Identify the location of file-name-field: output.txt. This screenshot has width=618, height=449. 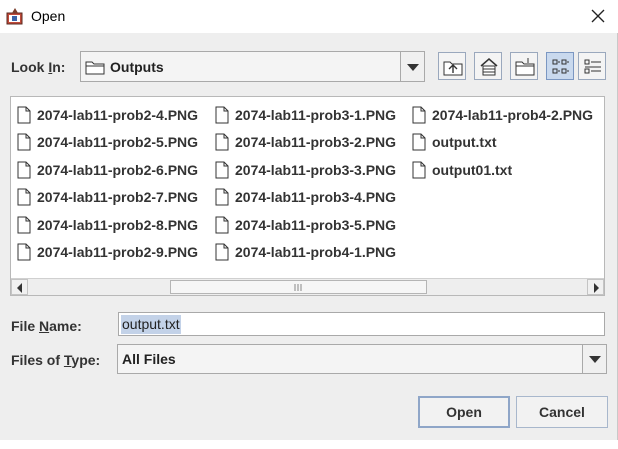
(361, 324).